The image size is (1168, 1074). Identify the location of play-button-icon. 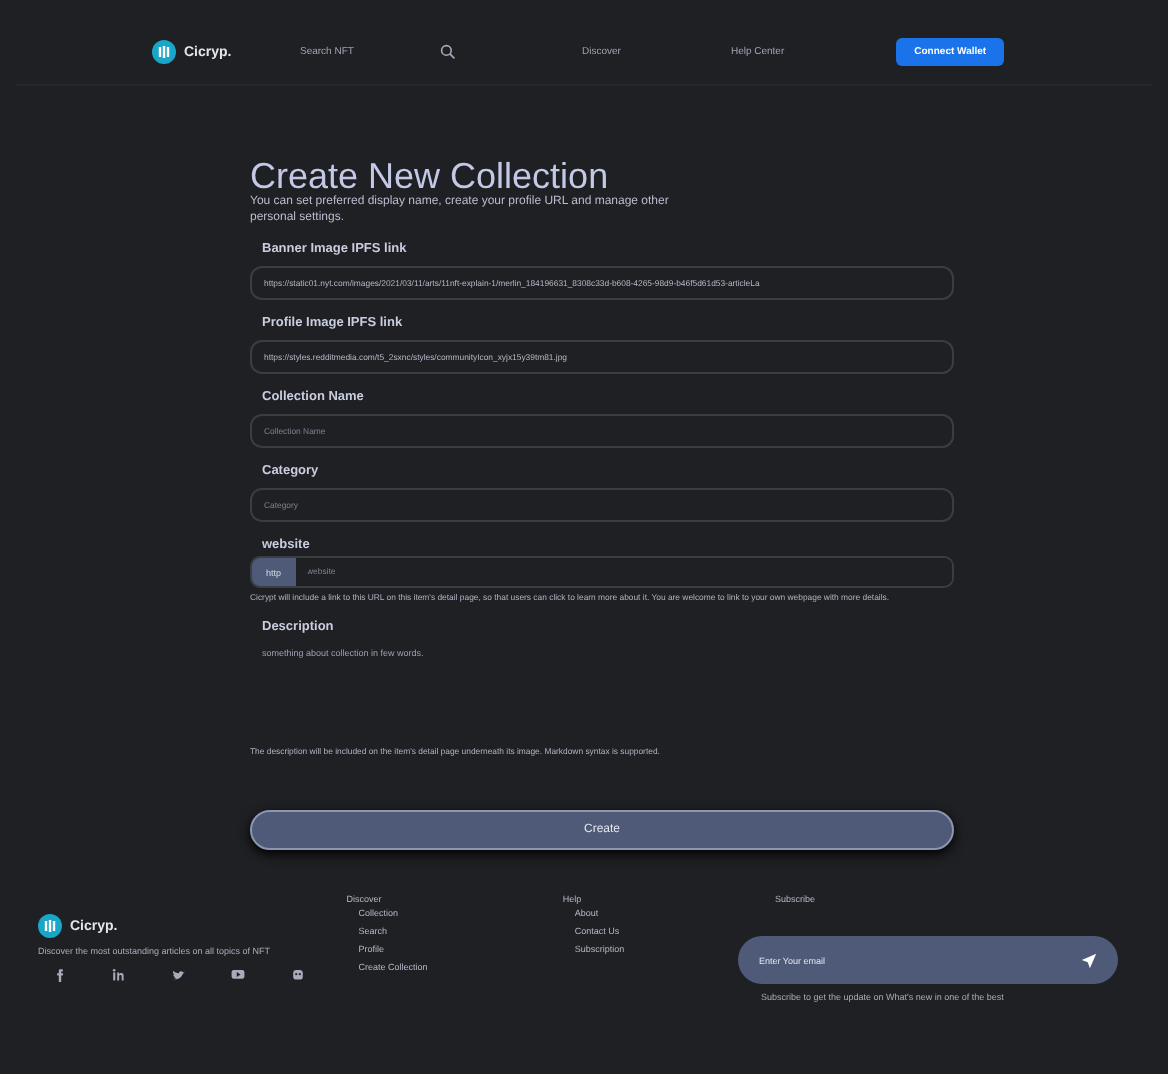
(238, 974).